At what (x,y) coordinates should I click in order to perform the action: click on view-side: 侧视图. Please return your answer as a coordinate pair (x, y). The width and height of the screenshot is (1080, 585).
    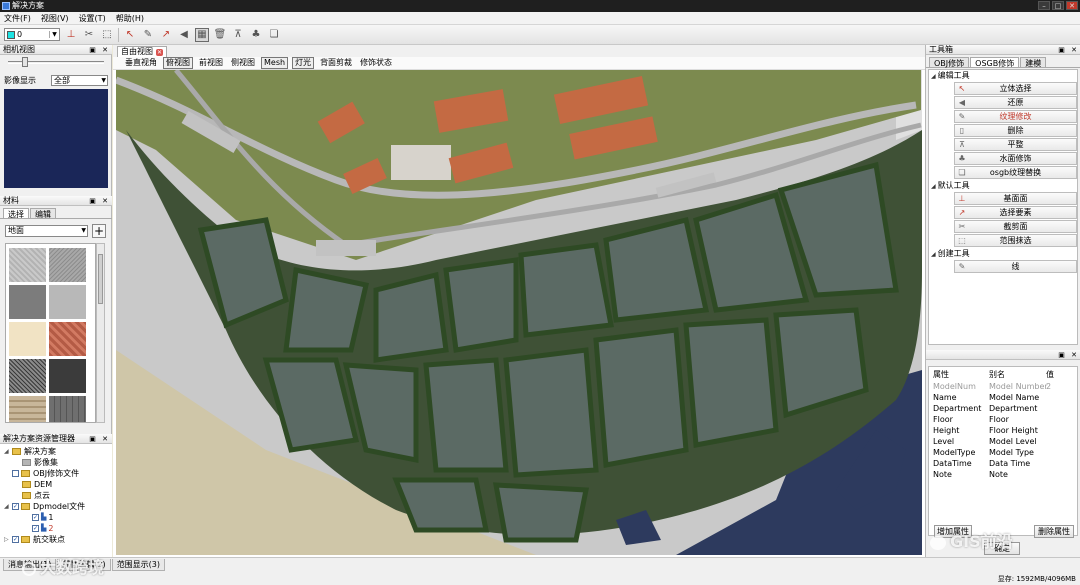
    Looking at the image, I should click on (243, 63).